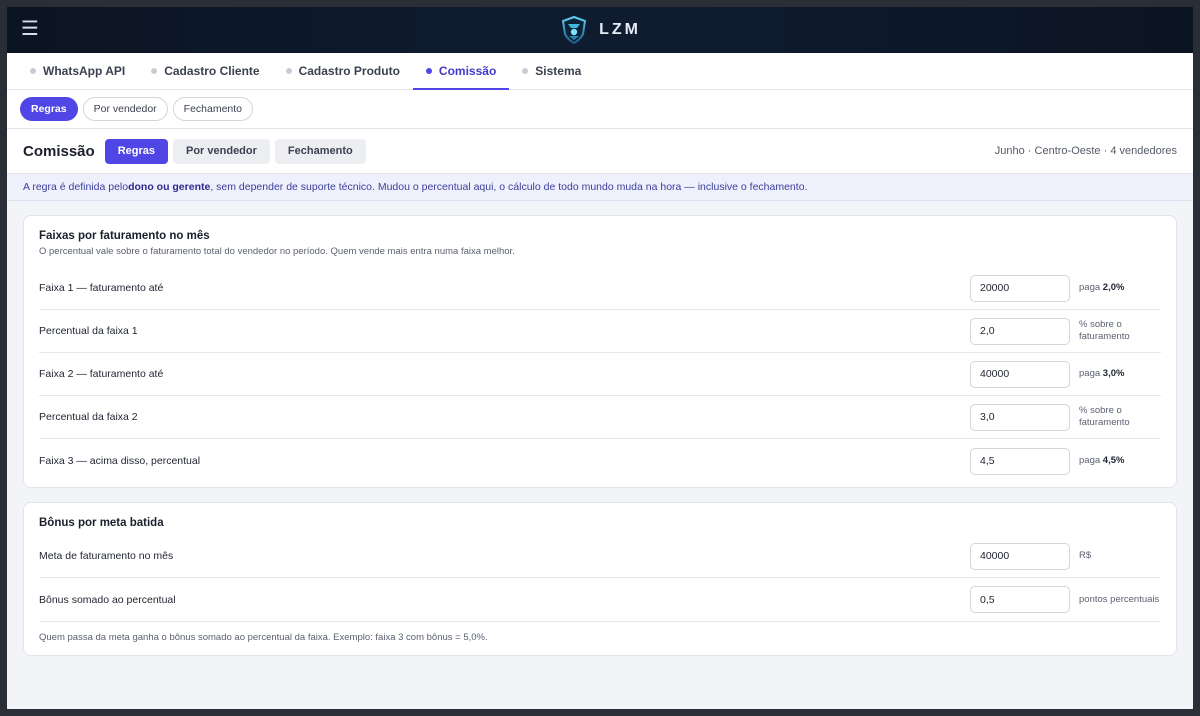 The width and height of the screenshot is (1200, 716). I want to click on field-label: Percentual da faixa 1, so click(88, 331).